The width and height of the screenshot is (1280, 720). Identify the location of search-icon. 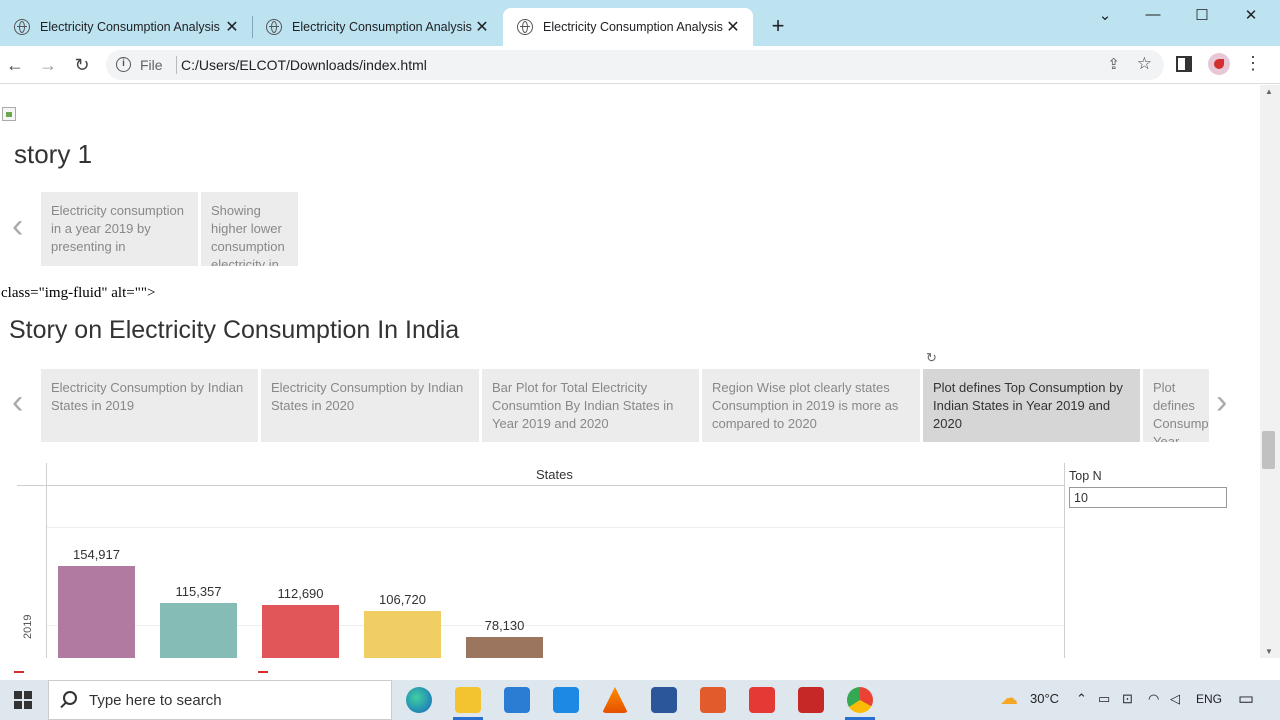
(70, 698).